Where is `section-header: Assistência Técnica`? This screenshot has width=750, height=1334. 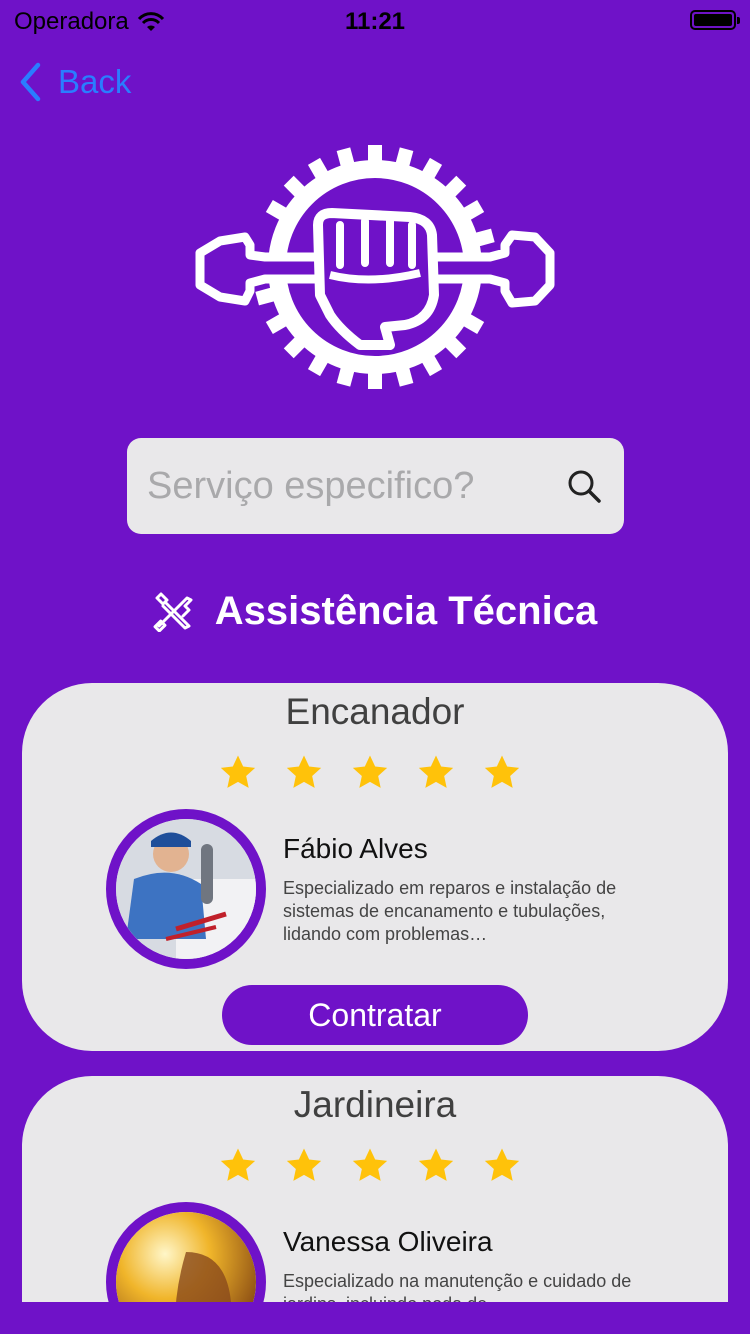 section-header: Assistência Técnica is located at coordinates (375, 611).